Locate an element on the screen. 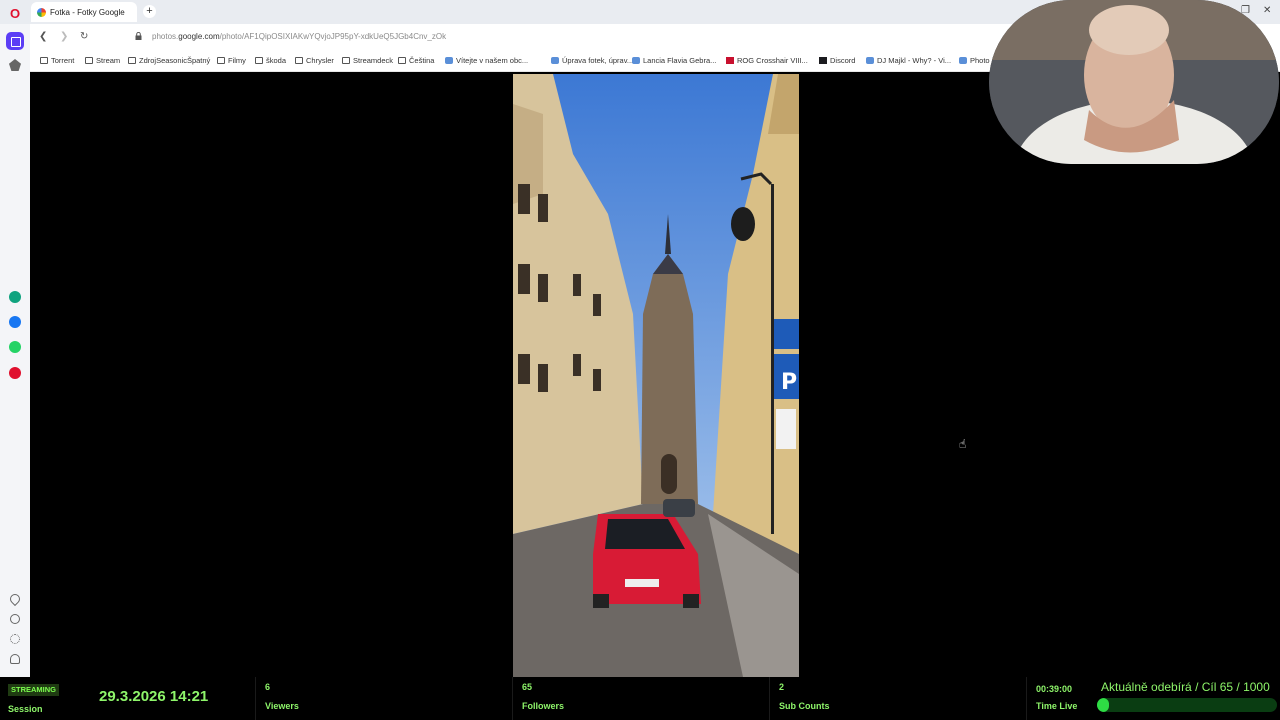 This screenshot has height=720, width=1280. history-icon is located at coordinates (15, 619).